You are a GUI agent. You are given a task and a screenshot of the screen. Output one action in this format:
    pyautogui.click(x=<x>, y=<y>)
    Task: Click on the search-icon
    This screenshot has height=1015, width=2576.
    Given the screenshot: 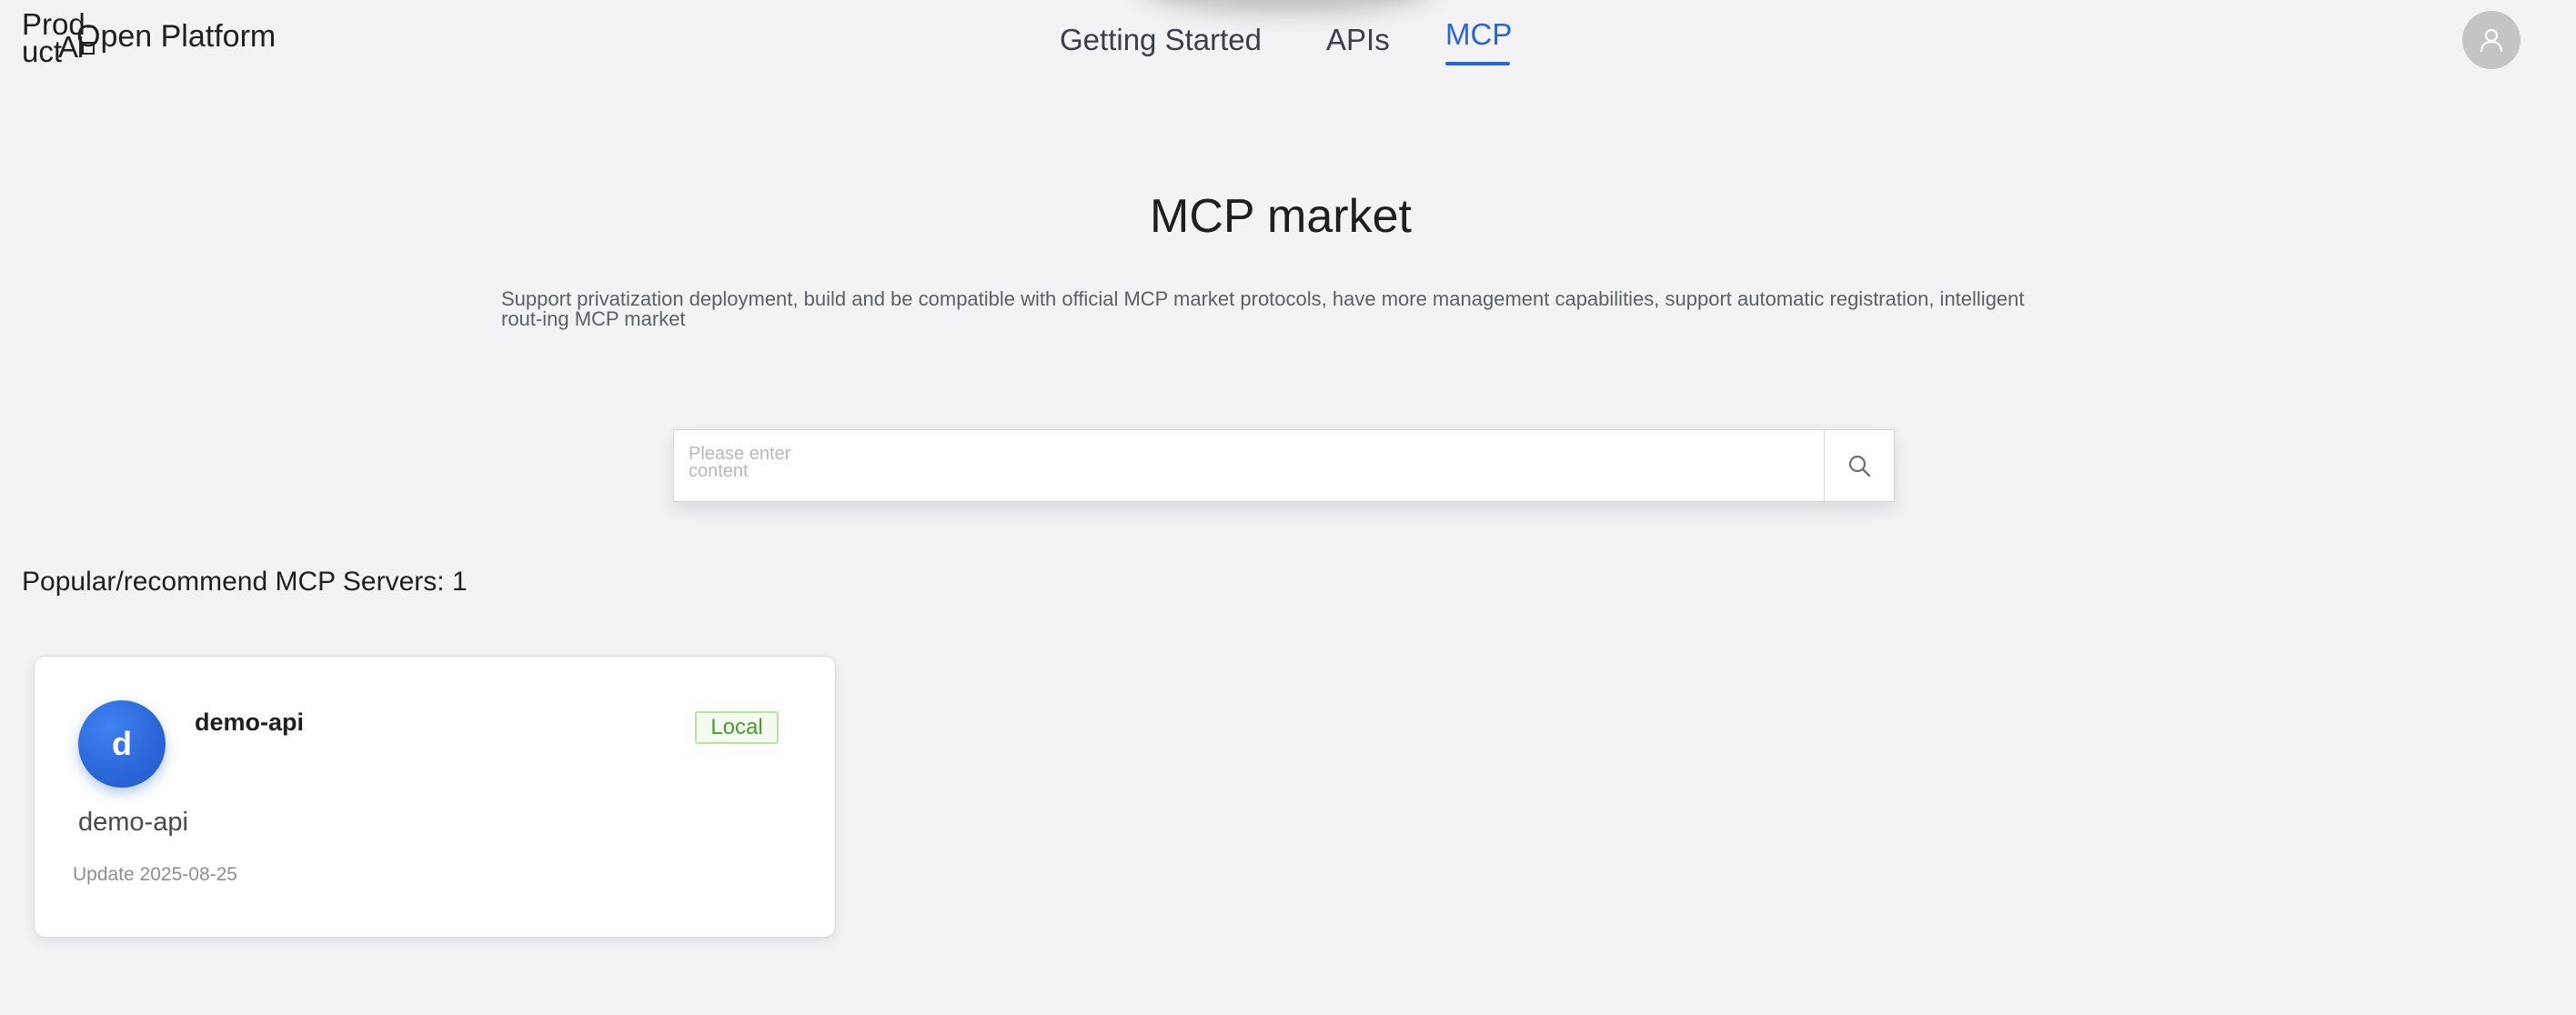 What is the action you would take?
    pyautogui.click(x=1859, y=466)
    